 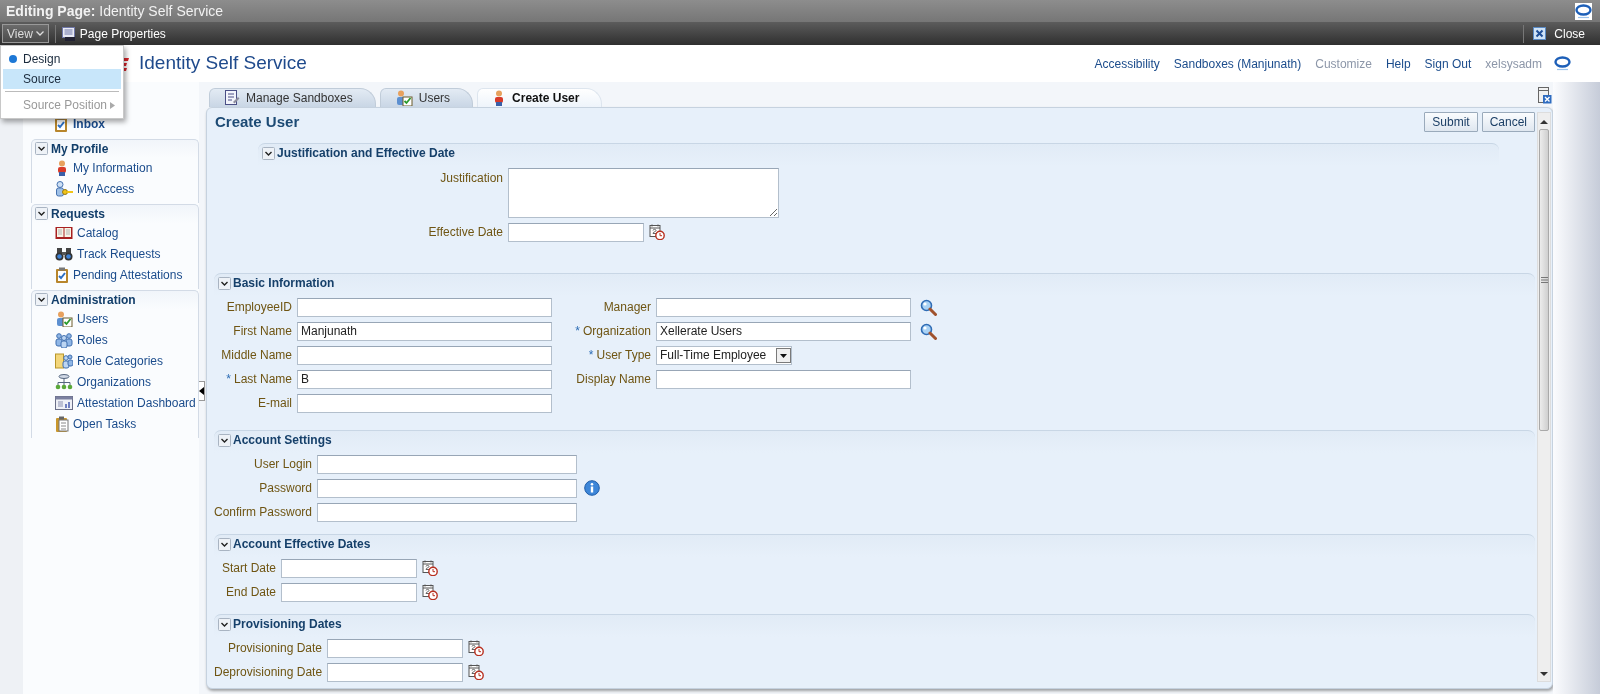 What do you see at coordinates (424, 331) in the screenshot?
I see `input-field: Manjunath` at bounding box center [424, 331].